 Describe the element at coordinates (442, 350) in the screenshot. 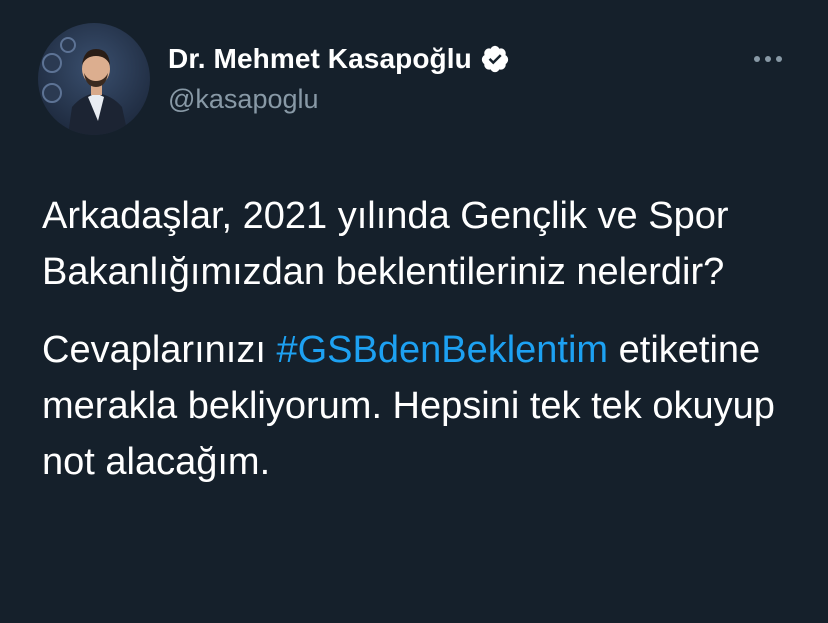

I see `hashtag-link: #GSBdenBeklentim` at that location.